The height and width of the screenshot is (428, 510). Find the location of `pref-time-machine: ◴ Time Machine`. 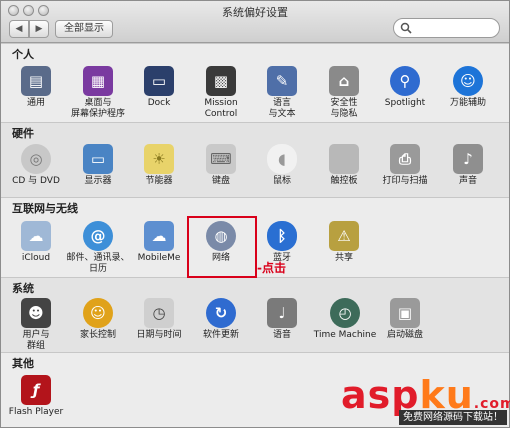

pref-time-machine: ◴ Time Machine is located at coordinates (345, 319).